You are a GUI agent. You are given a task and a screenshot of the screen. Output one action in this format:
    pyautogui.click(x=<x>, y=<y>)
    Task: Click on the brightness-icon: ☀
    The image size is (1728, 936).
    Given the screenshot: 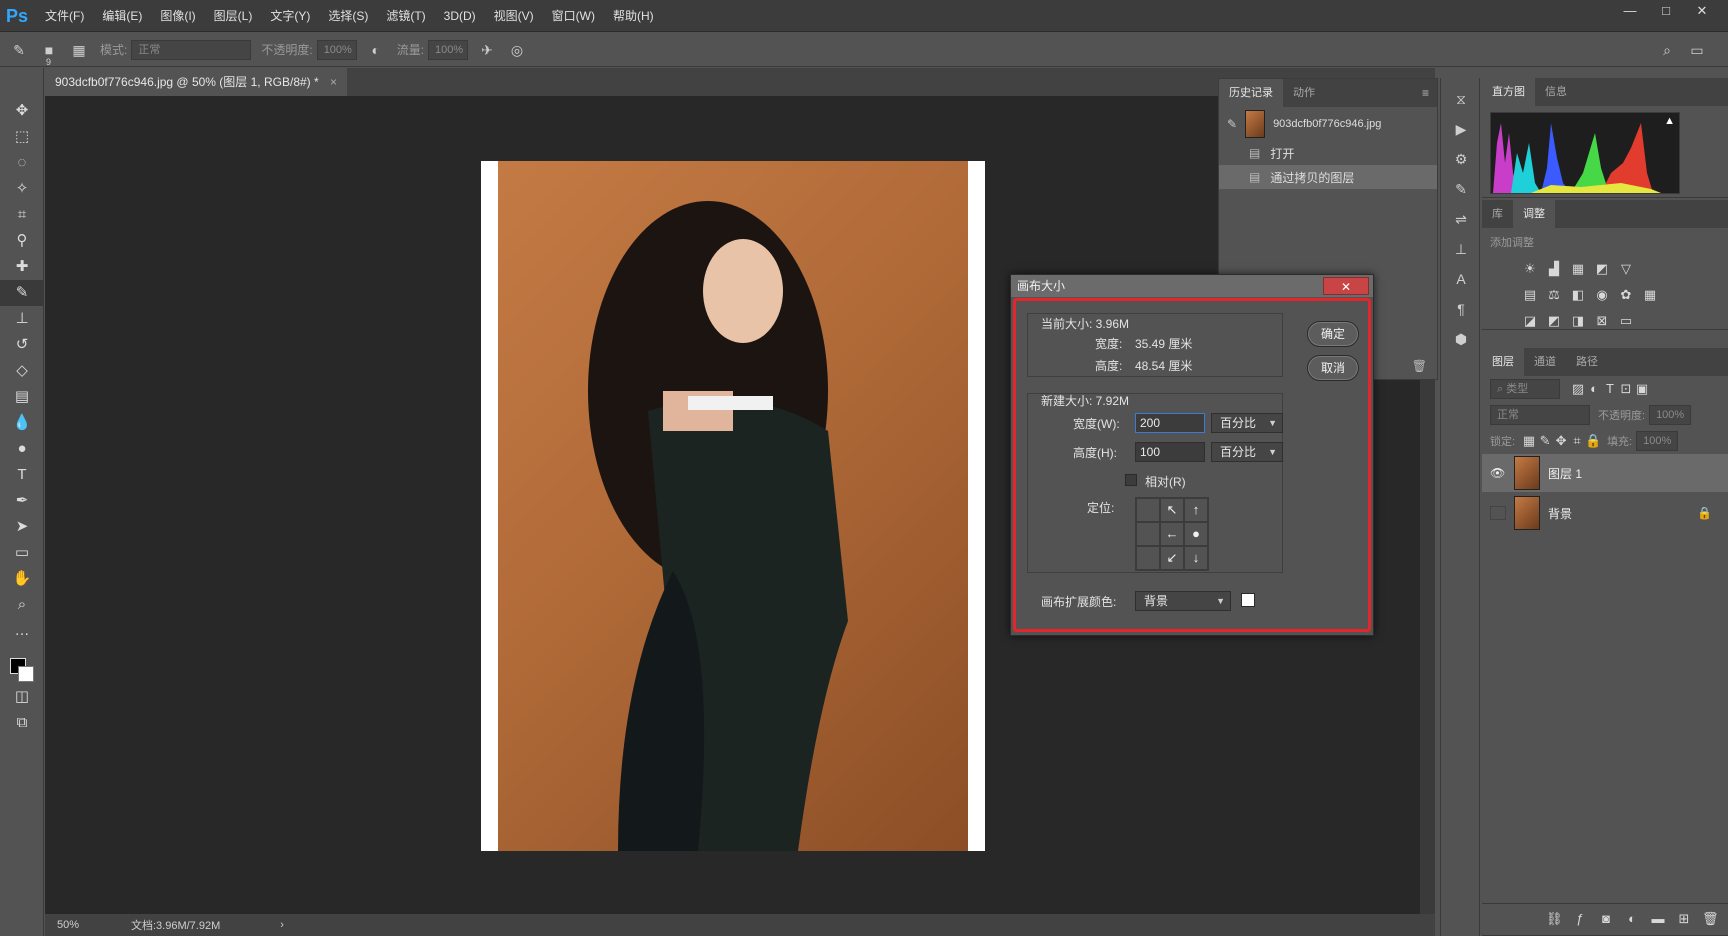 What is the action you would take?
    pyautogui.click(x=1530, y=269)
    